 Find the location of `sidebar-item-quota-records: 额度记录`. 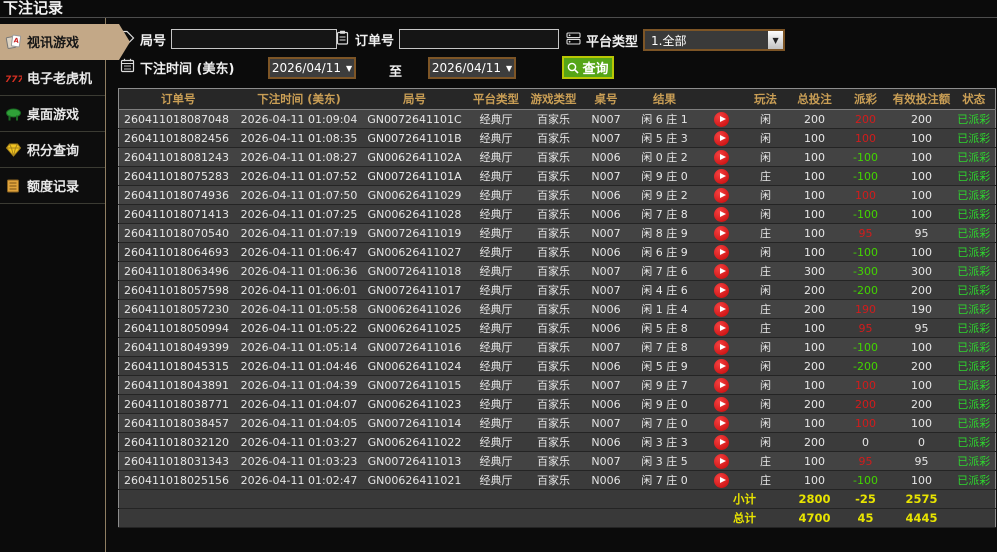

sidebar-item-quota-records: 额度记录 is located at coordinates (52, 186).